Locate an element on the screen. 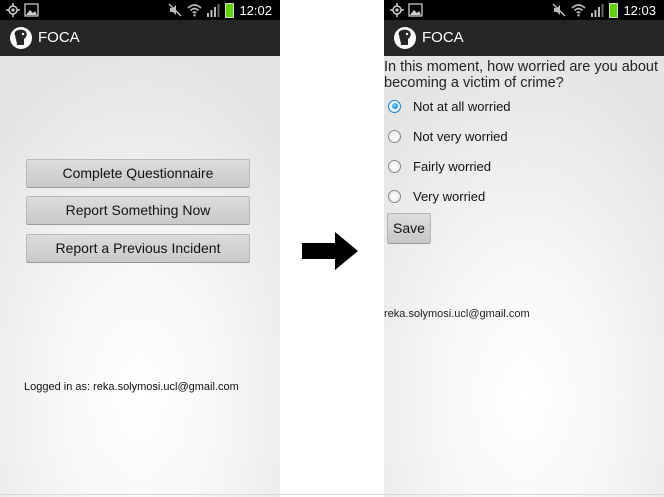 Image resolution: width=664 pixels, height=497 pixels. option-fairly-worried: Fairly worried is located at coordinates (439, 166).